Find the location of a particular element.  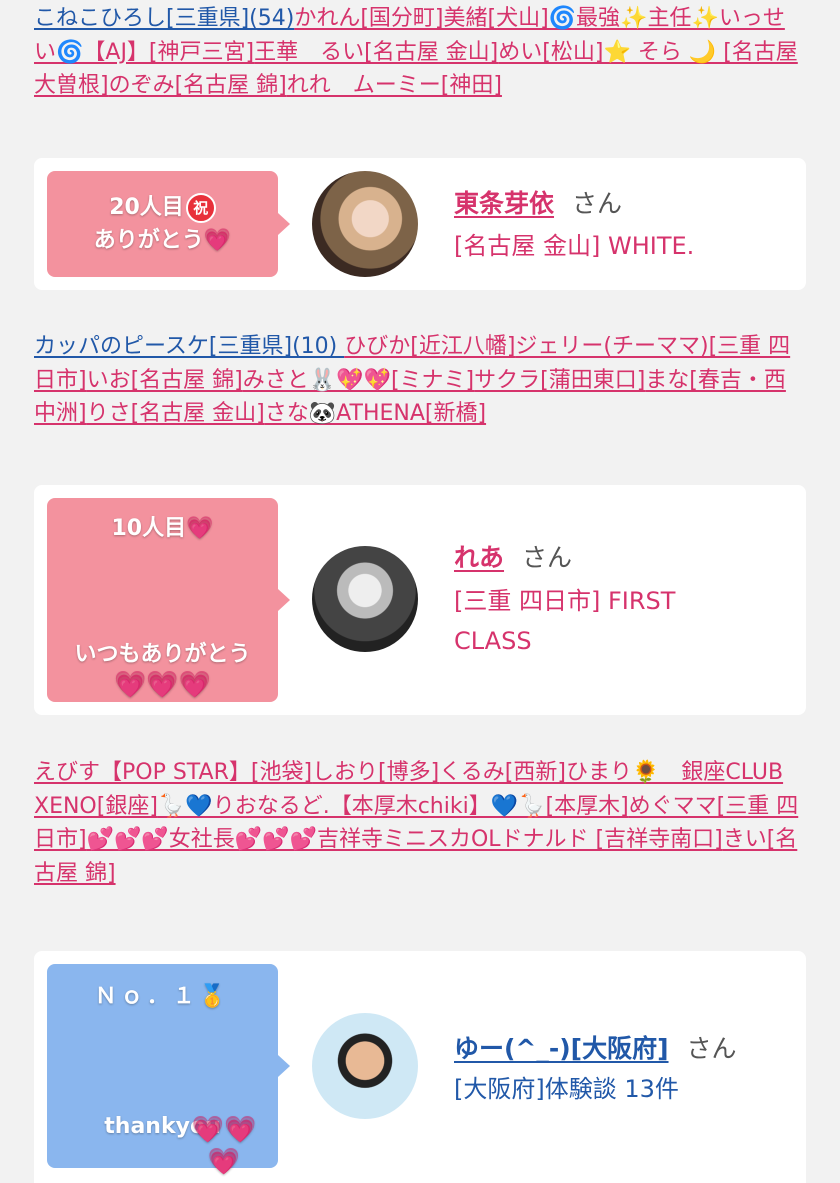

celebrate-badge-icon: 祝 is located at coordinates (200, 208).